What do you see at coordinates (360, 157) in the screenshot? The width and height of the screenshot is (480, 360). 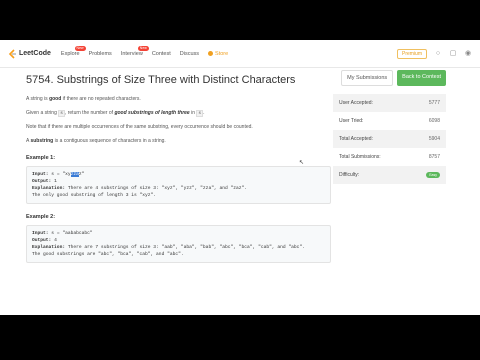 I see `stat-label: Total Submissions:` at bounding box center [360, 157].